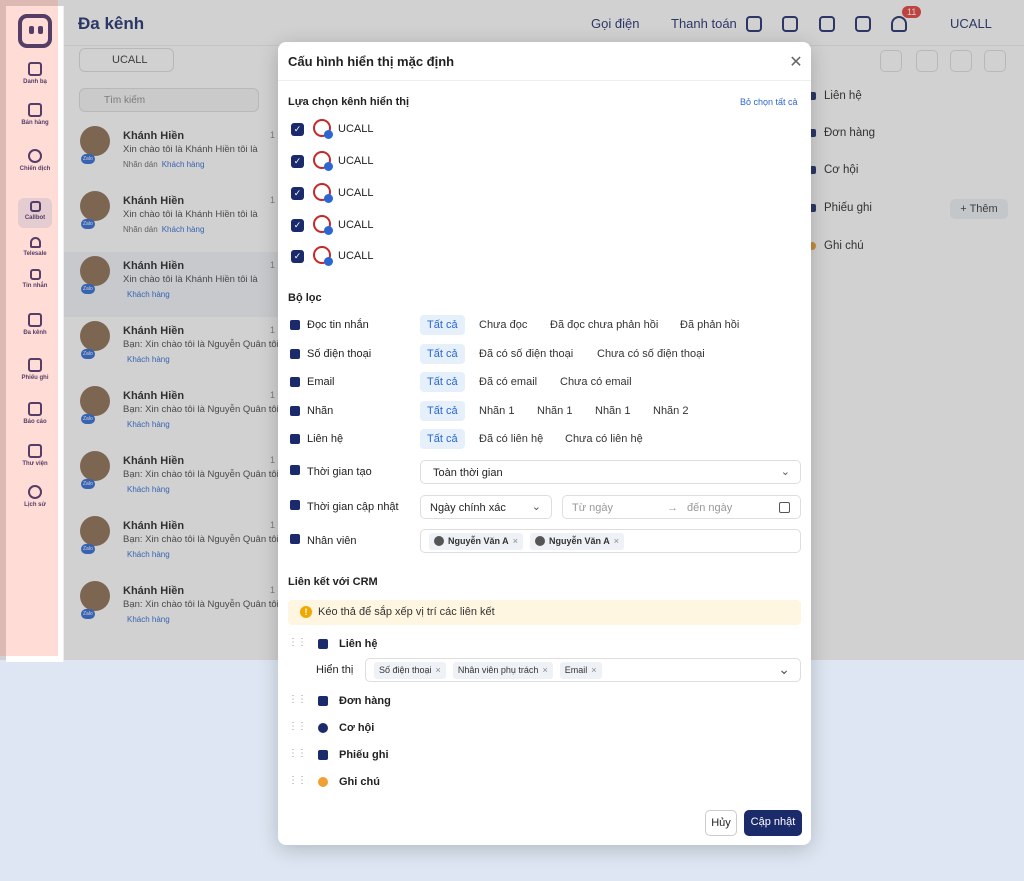  Describe the element at coordinates (769, 102) in the screenshot. I see `deselect-all-link: Bỏ chọn tất cả` at that location.